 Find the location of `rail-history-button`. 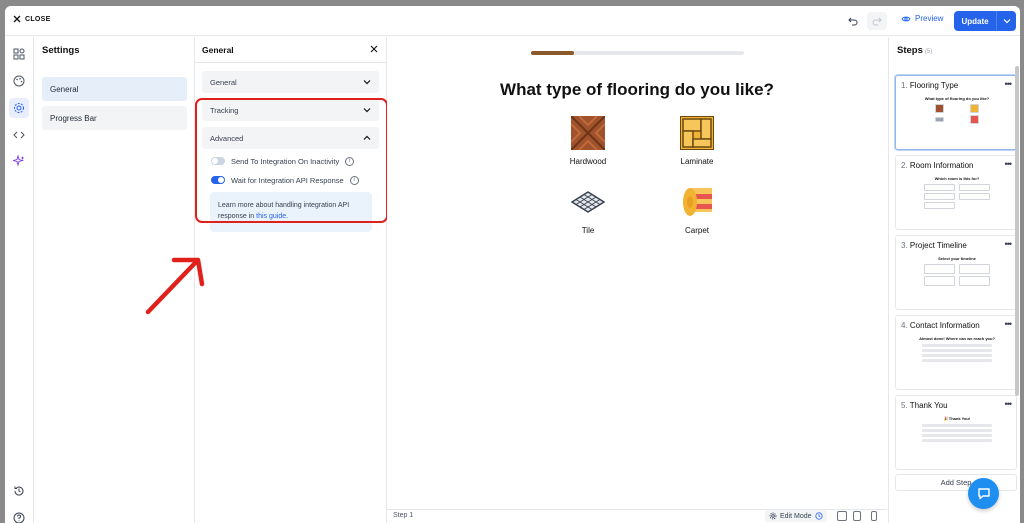

rail-history-button is located at coordinates (19, 491).